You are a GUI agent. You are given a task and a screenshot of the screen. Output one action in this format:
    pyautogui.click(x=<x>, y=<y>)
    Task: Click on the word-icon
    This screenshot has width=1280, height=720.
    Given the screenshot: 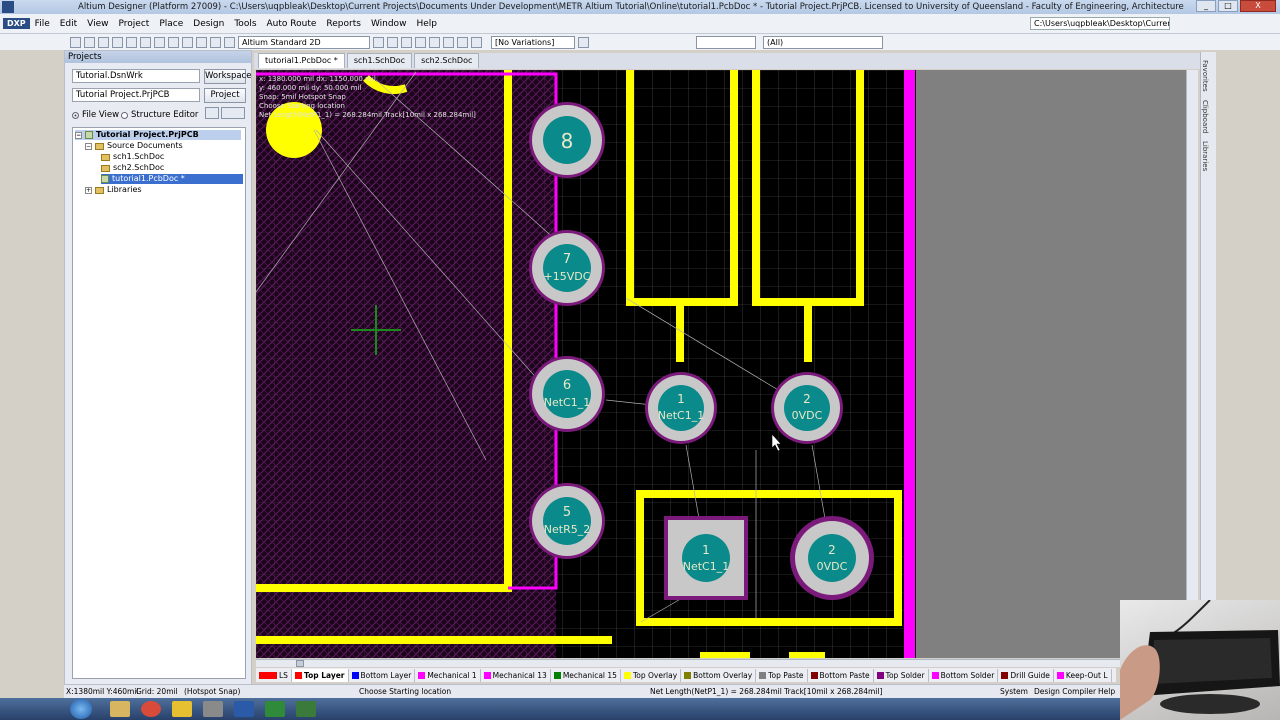 What is the action you would take?
    pyautogui.click(x=244, y=709)
    